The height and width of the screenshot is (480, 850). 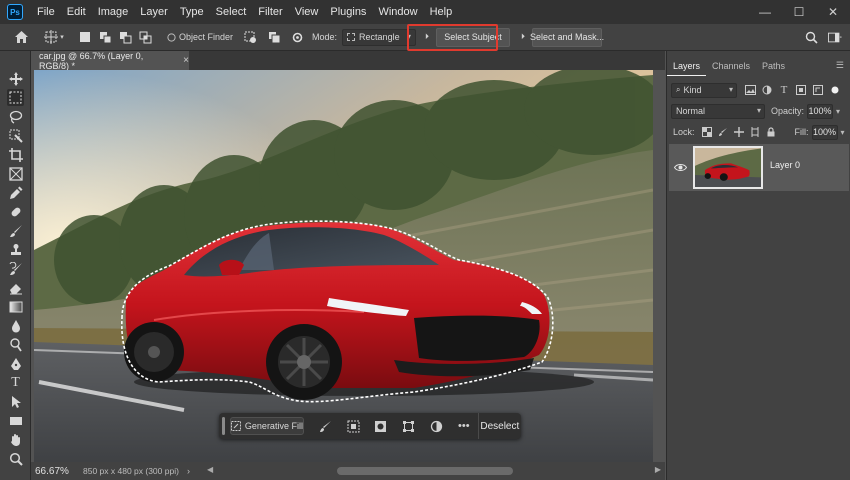 What do you see at coordinates (235, 426) in the screenshot?
I see `generative-fill-icon` at bounding box center [235, 426].